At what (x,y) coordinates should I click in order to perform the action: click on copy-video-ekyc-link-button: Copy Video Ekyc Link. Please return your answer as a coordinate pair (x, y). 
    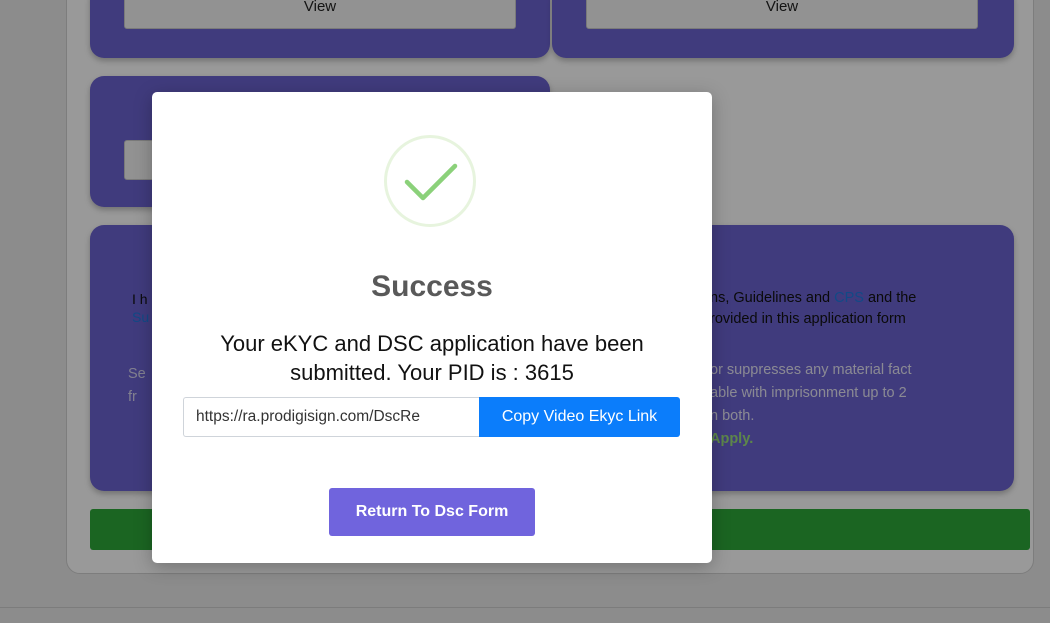
    Looking at the image, I should click on (579, 417).